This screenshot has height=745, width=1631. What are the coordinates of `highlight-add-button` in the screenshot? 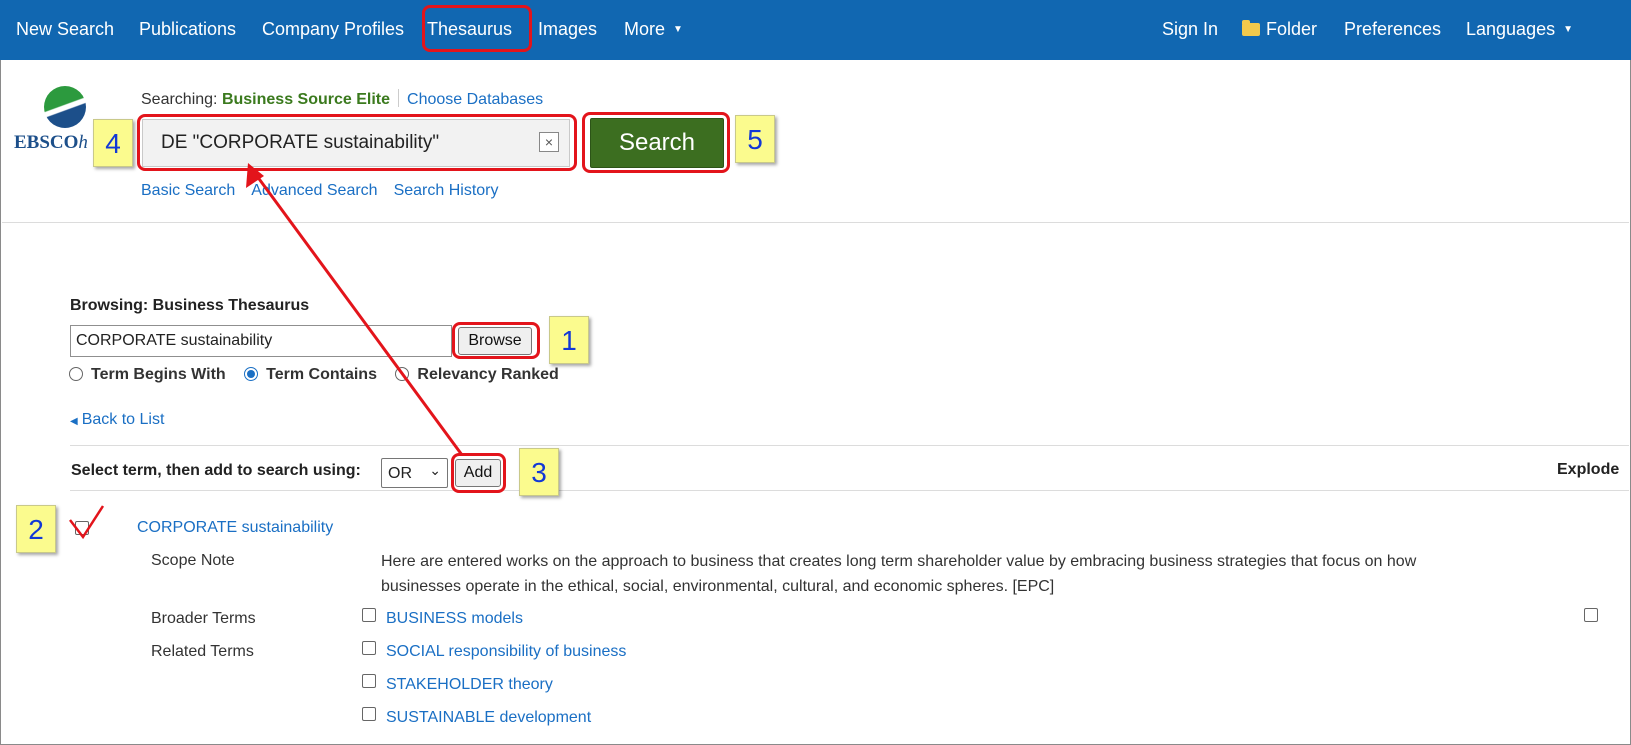 It's located at (478, 473).